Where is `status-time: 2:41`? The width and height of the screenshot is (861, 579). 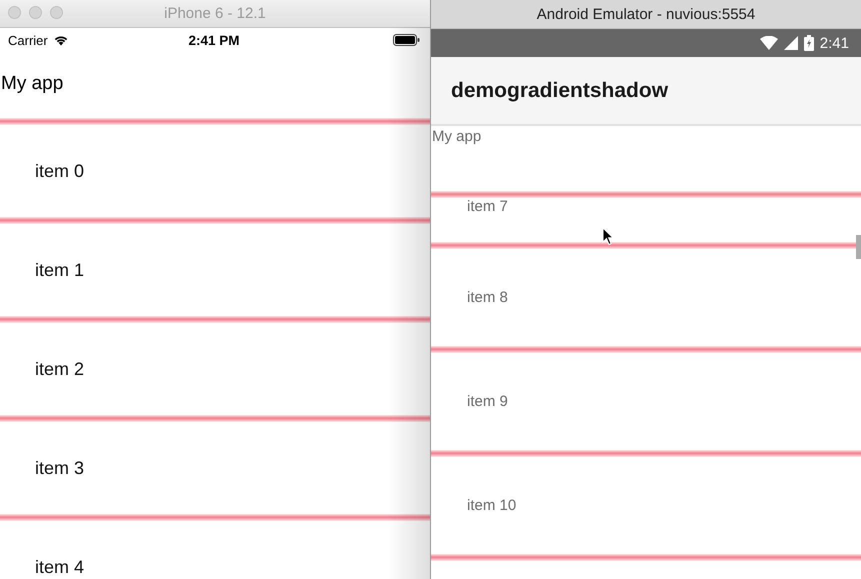
status-time: 2:41 is located at coordinates (834, 43).